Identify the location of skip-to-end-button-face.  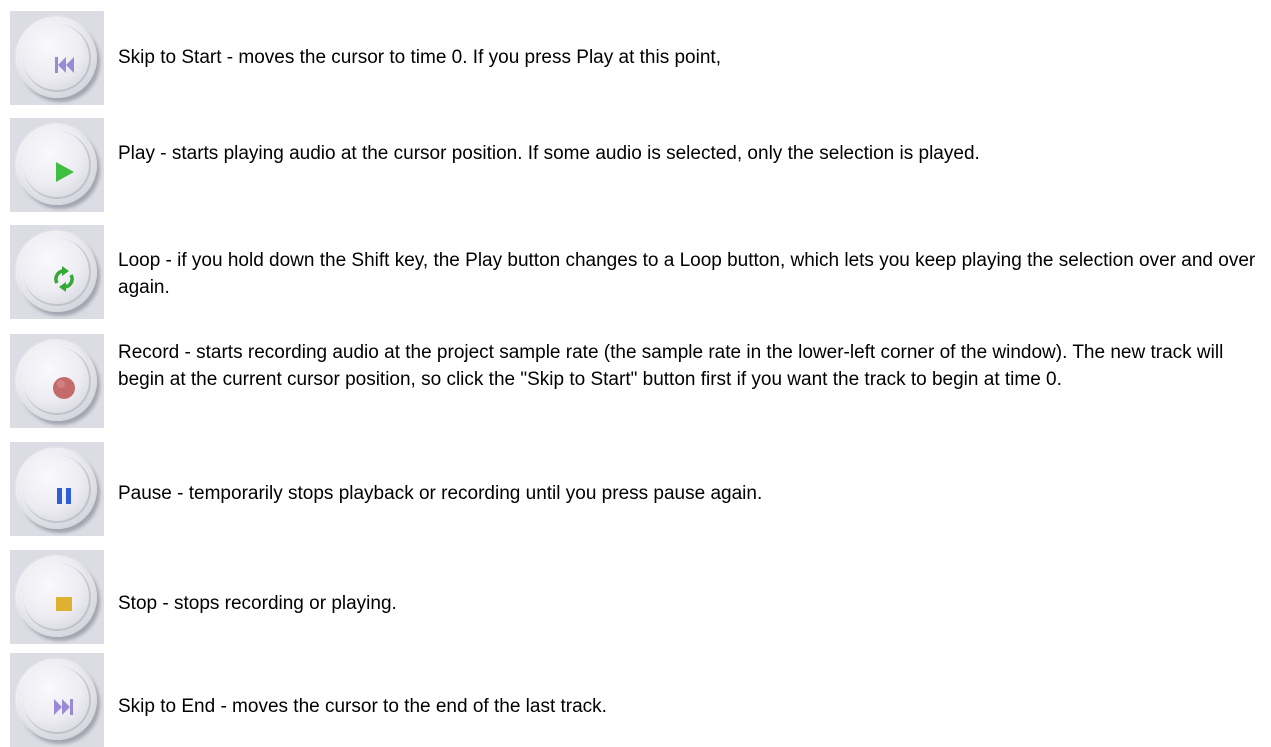
(57, 700).